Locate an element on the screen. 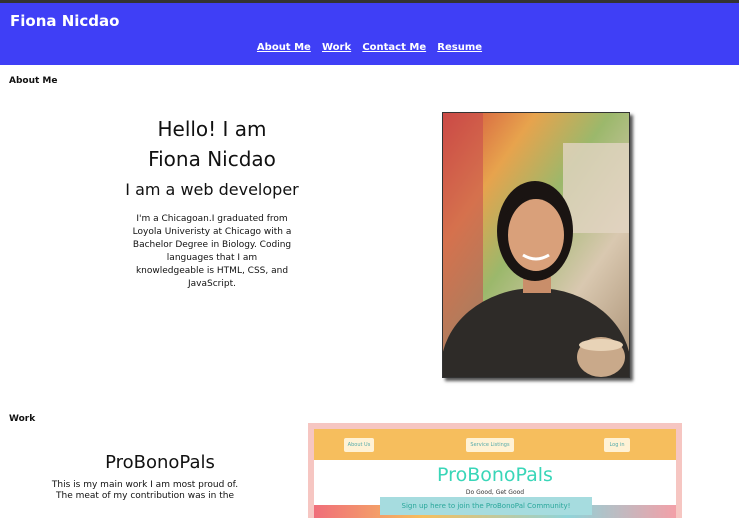 Image resolution: width=739 pixels, height=518 pixels. nav-link-resume: Resume is located at coordinates (459, 47).